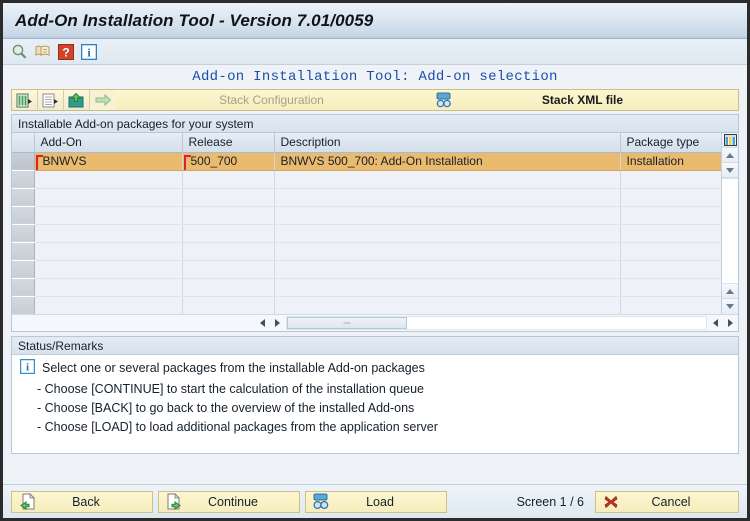  I want to click on scroll-page-up-button, so click(730, 291).